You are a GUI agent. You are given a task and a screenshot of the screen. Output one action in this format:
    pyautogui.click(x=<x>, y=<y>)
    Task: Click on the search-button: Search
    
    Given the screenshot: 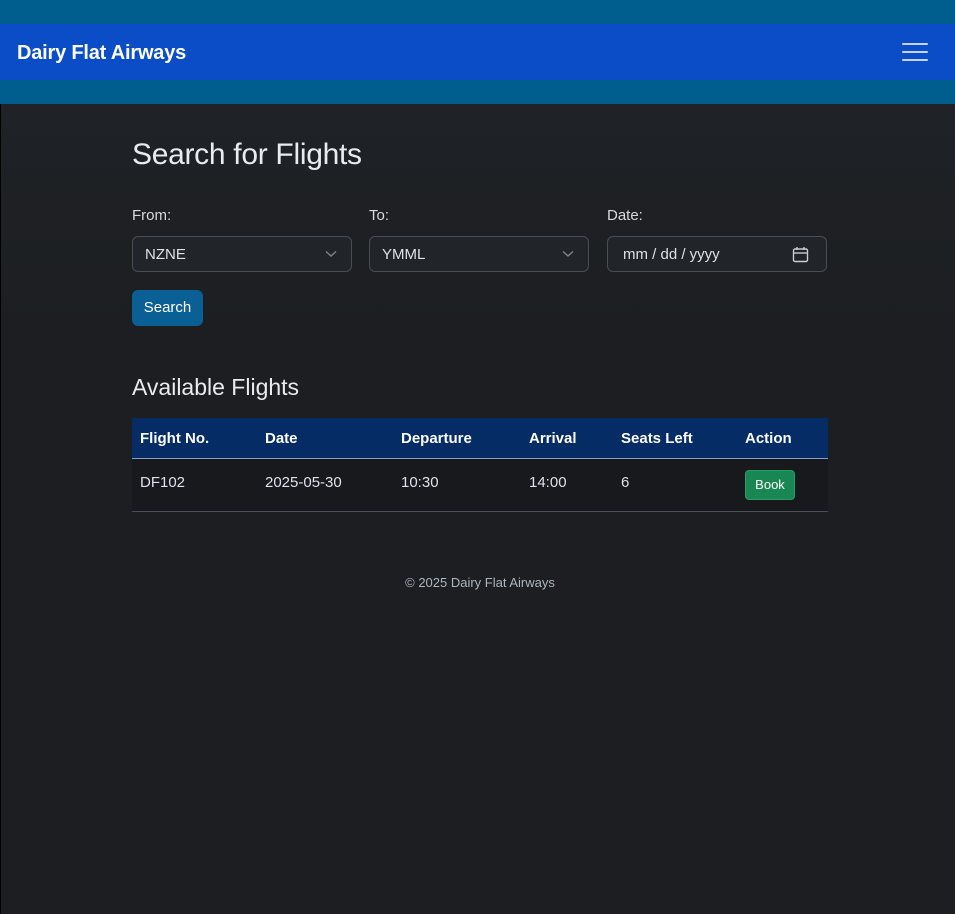 What is the action you would take?
    pyautogui.click(x=167, y=308)
    